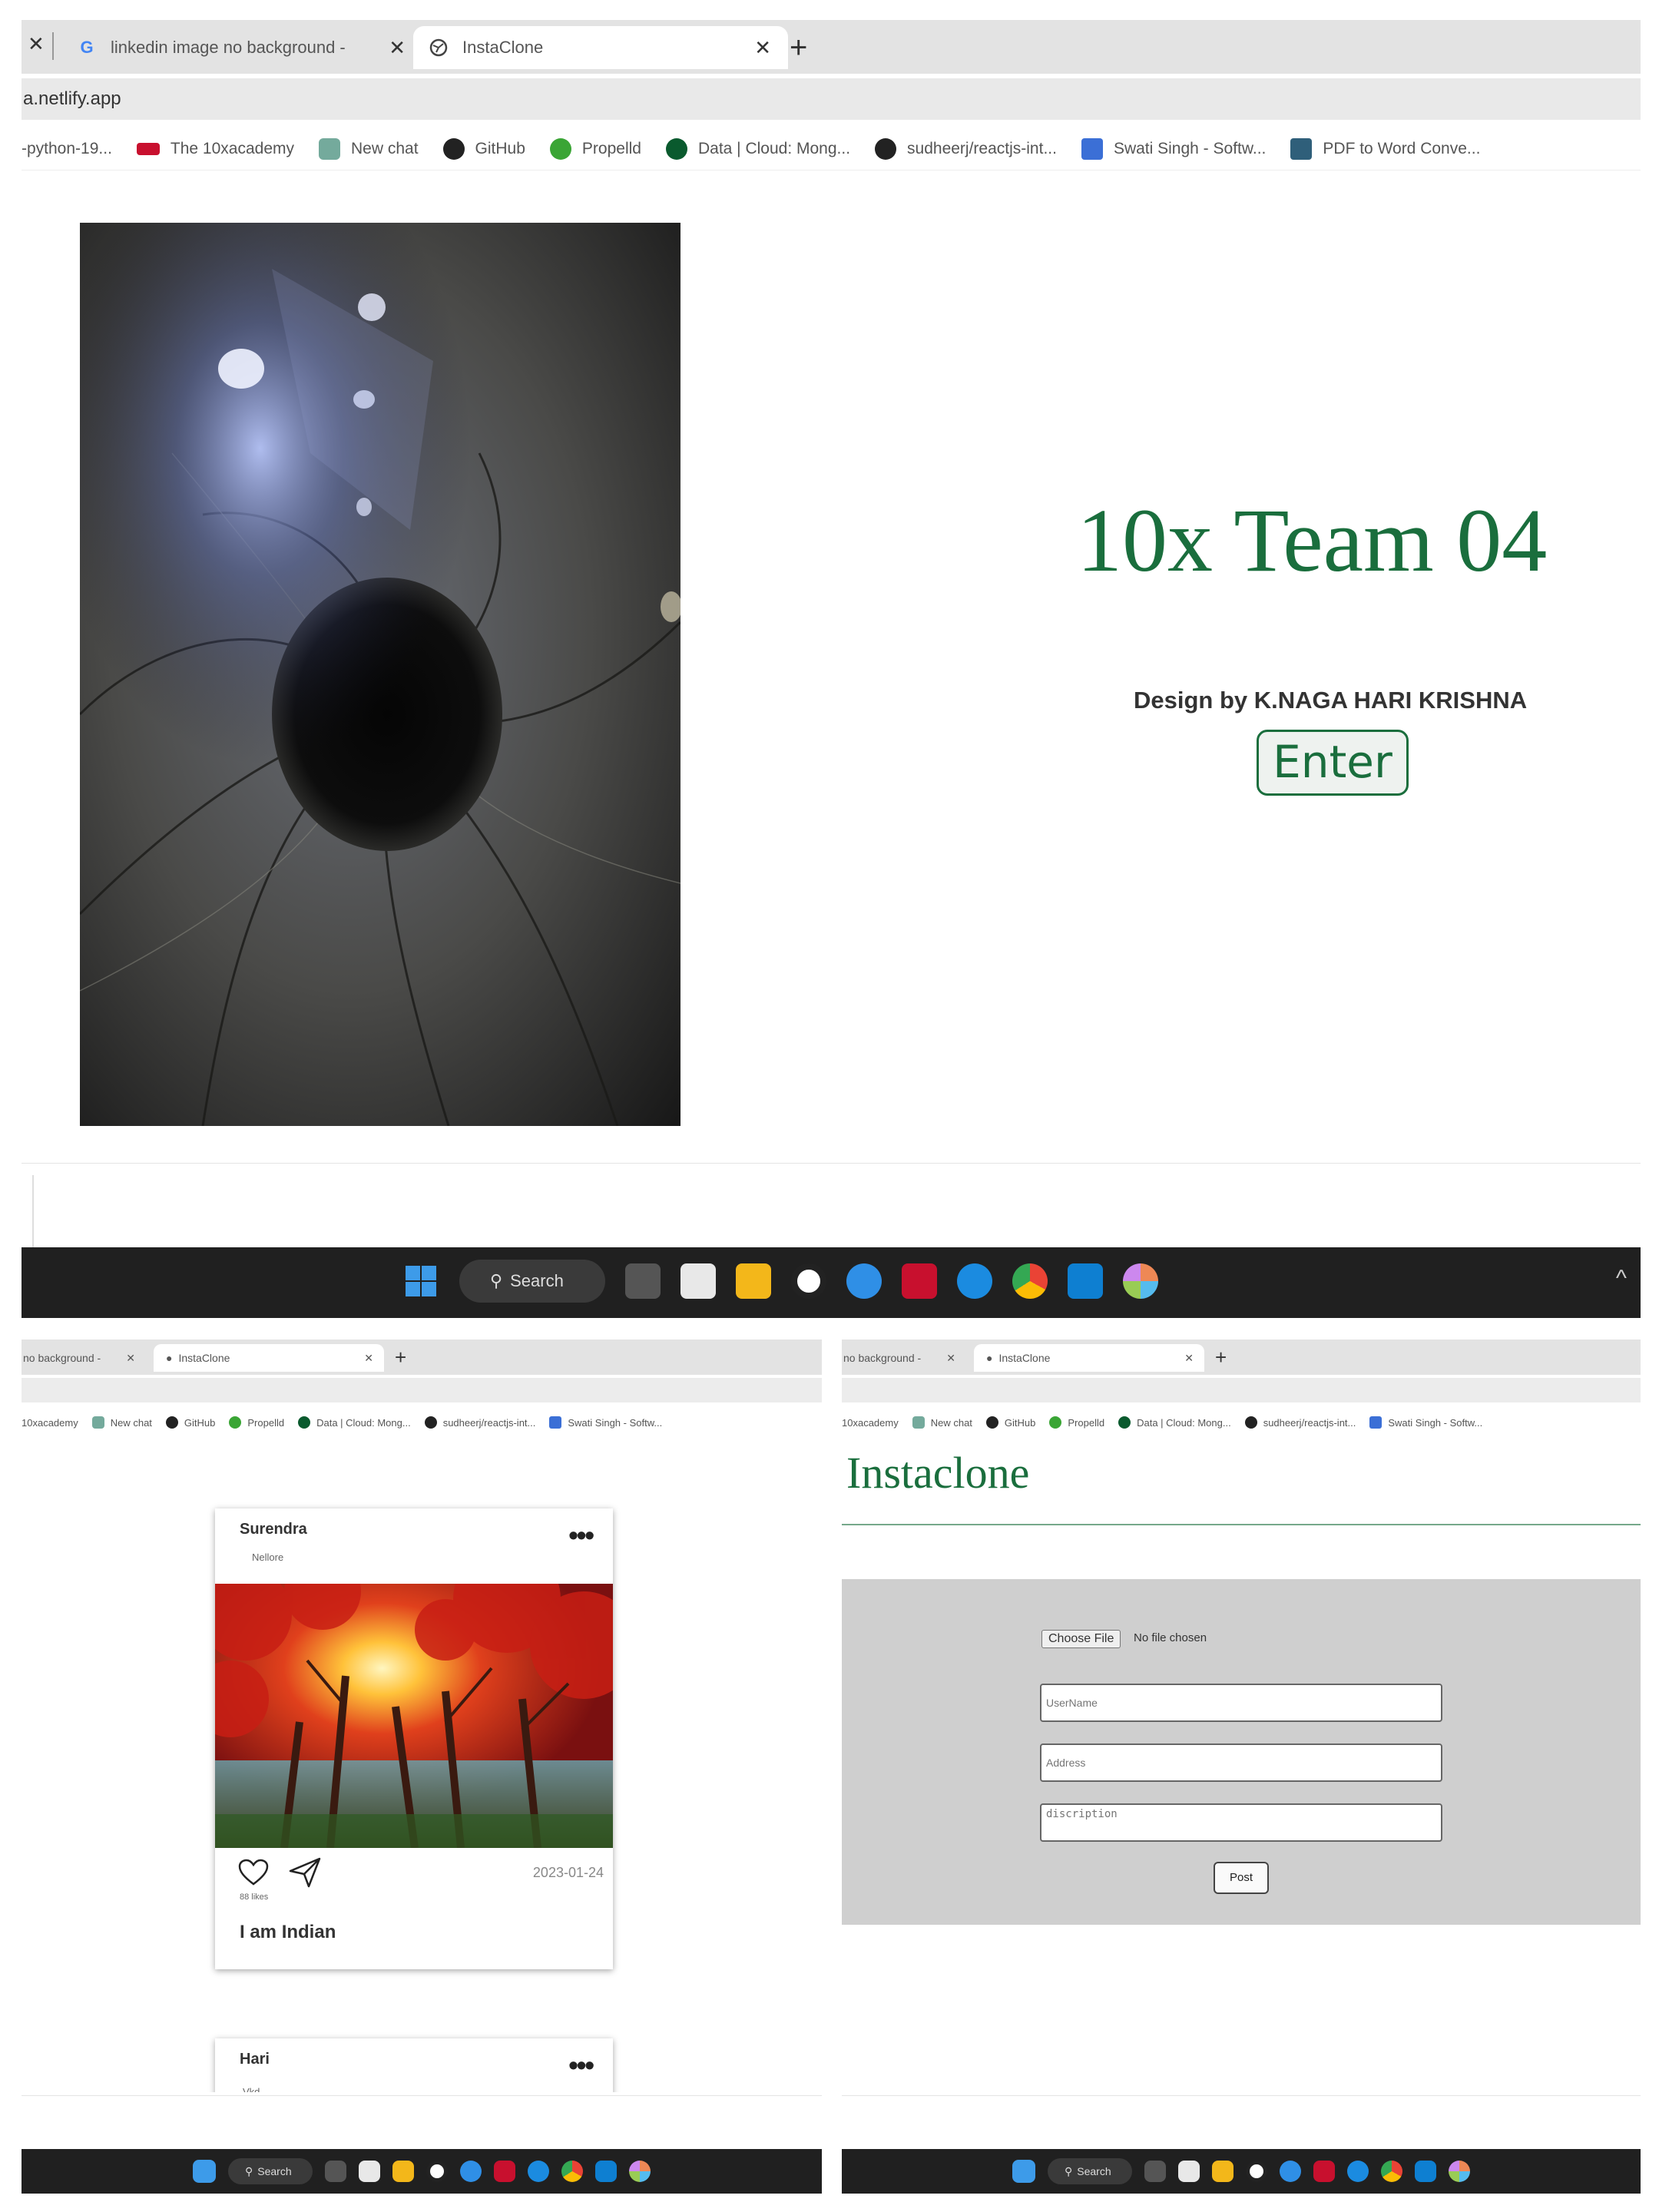  I want to click on brand-logo: Instaclone, so click(938, 1473).